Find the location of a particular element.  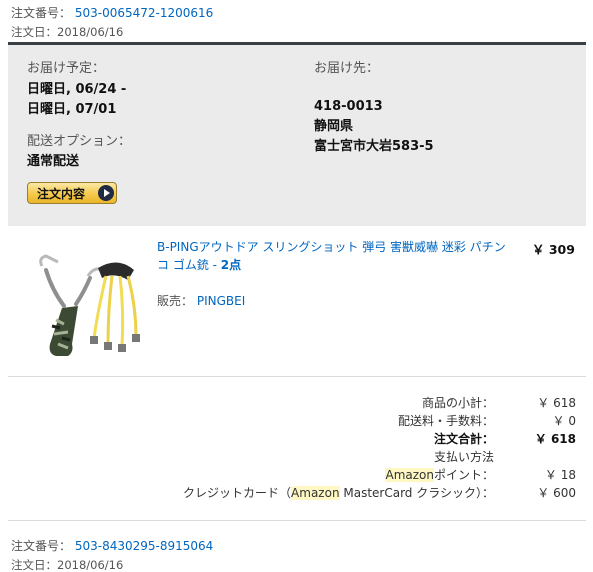

subtotal-label: 商品の小計： is located at coordinates (457, 403).